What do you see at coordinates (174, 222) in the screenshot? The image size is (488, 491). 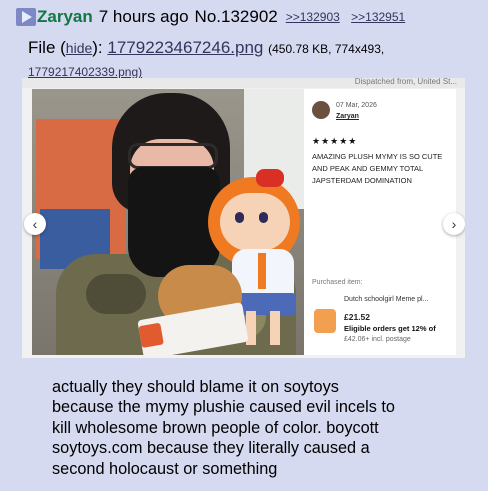 I see `face-mask-shape` at bounding box center [174, 222].